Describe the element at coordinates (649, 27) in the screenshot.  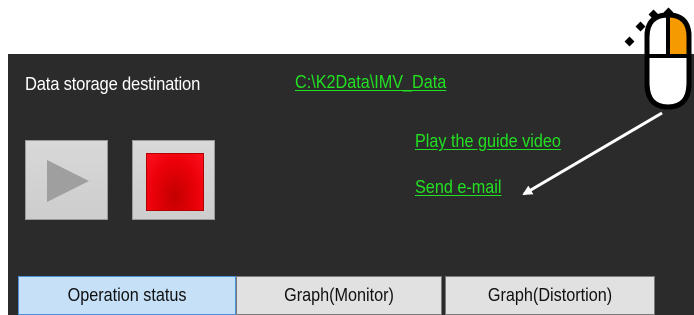
I see `click-sparkle-icon` at that location.